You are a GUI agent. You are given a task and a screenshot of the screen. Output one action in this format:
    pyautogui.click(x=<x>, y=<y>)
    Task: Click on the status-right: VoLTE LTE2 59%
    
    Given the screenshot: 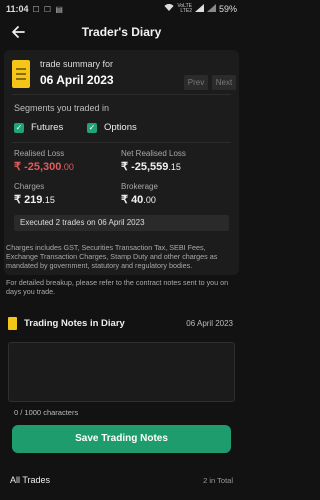 What is the action you would take?
    pyautogui.click(x=200, y=9)
    